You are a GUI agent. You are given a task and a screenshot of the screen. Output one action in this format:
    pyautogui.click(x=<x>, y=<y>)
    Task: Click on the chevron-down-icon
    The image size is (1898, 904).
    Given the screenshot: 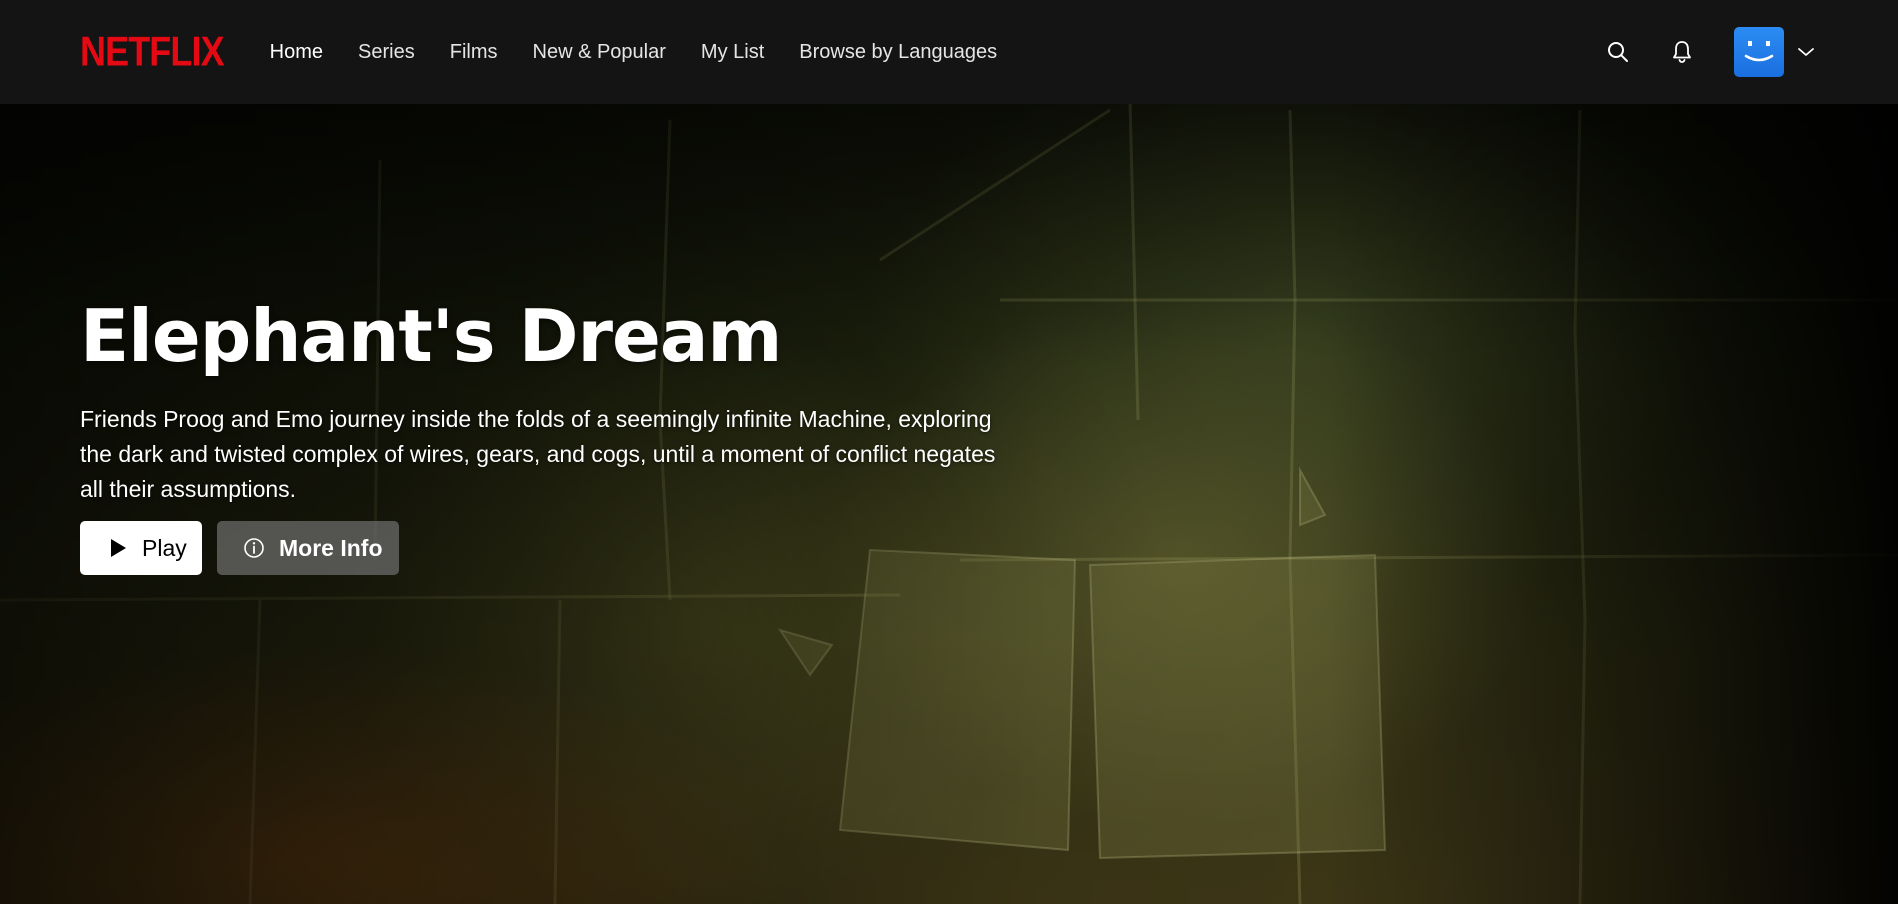 What is the action you would take?
    pyautogui.click(x=1806, y=52)
    